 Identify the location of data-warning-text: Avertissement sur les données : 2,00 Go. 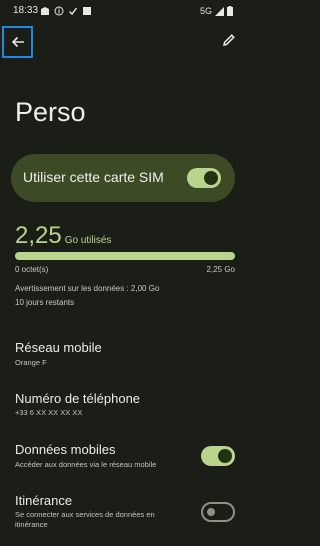
(87, 288).